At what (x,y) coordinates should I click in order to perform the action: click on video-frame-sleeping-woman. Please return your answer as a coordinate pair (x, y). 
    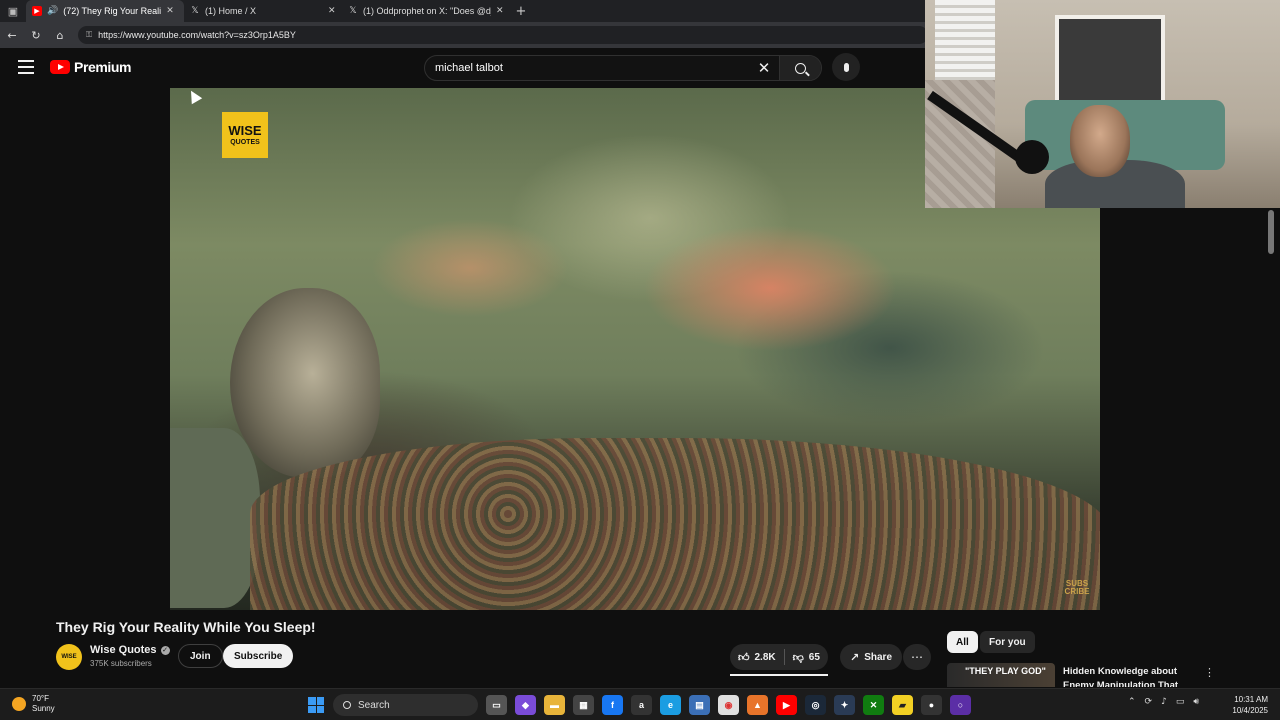
    Looking at the image, I should click on (305, 383).